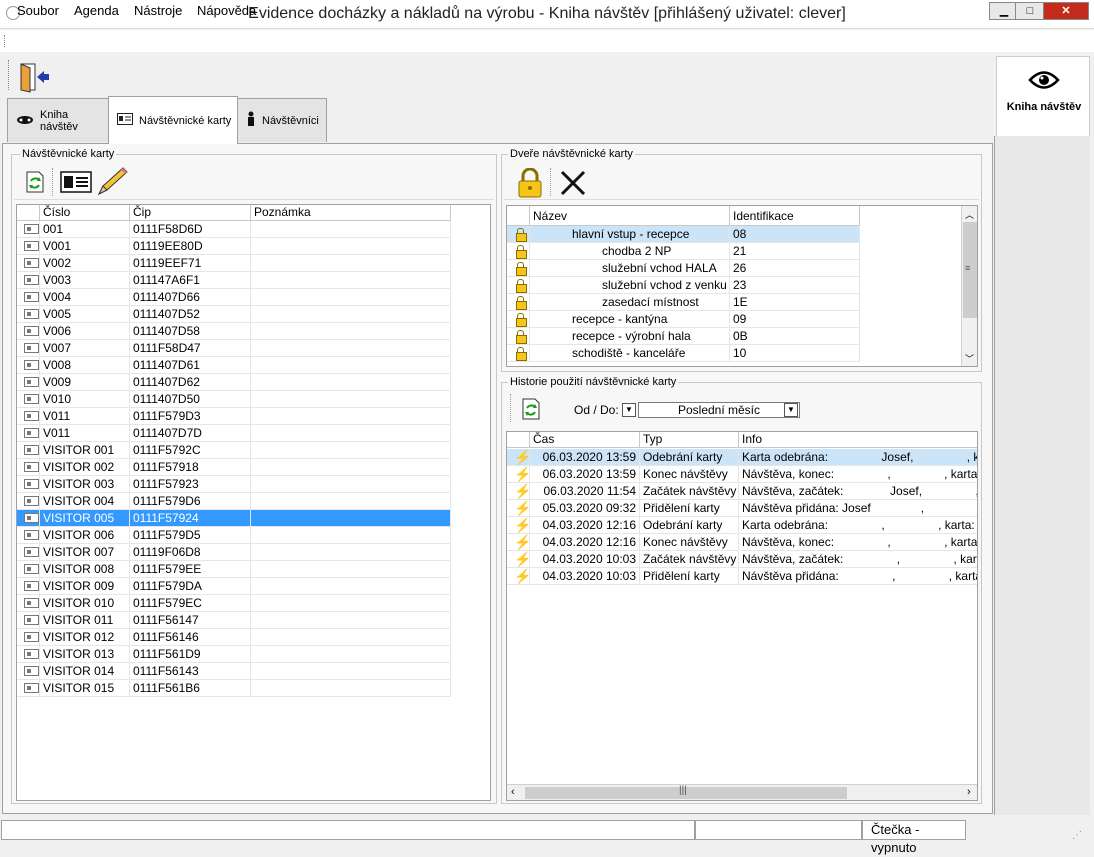  I want to click on history-hscrollbar: ‹ ||| ›, so click(742, 792).